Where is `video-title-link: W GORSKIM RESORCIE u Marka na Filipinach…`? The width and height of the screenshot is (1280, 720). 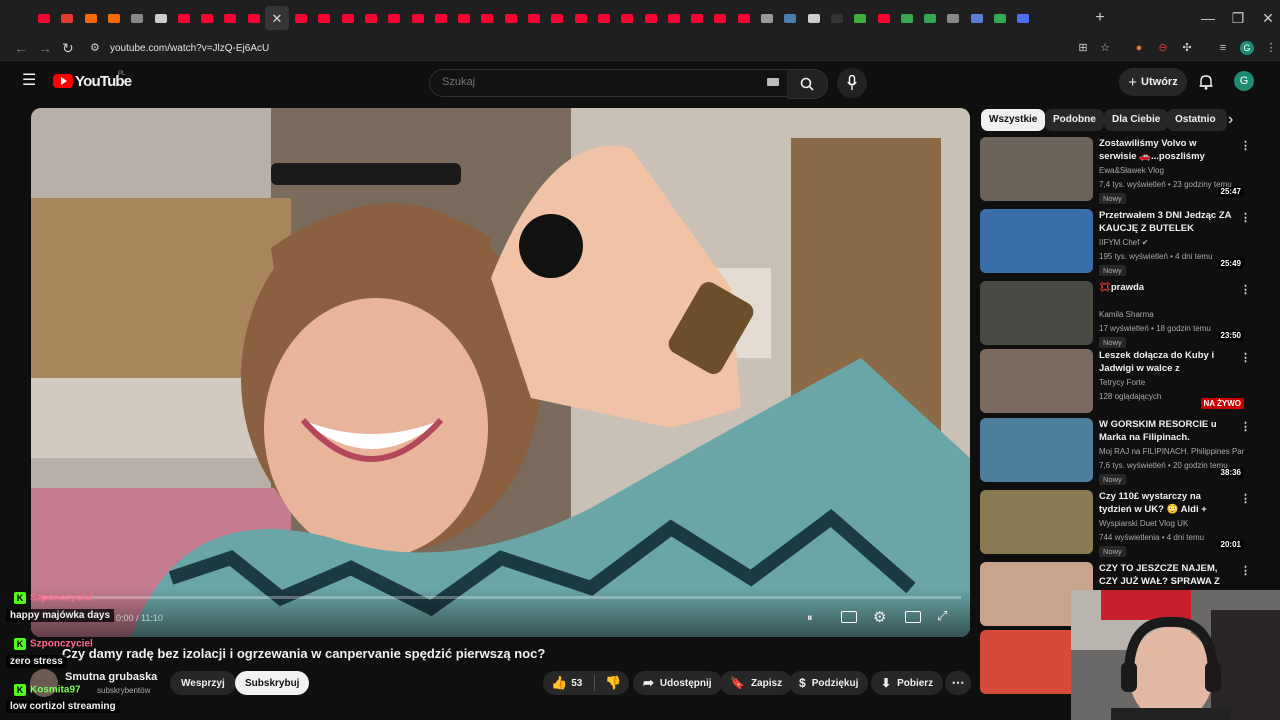 video-title-link: W GORSKIM RESORCIE u Marka na Filipinach… is located at coordinates (1166, 431).